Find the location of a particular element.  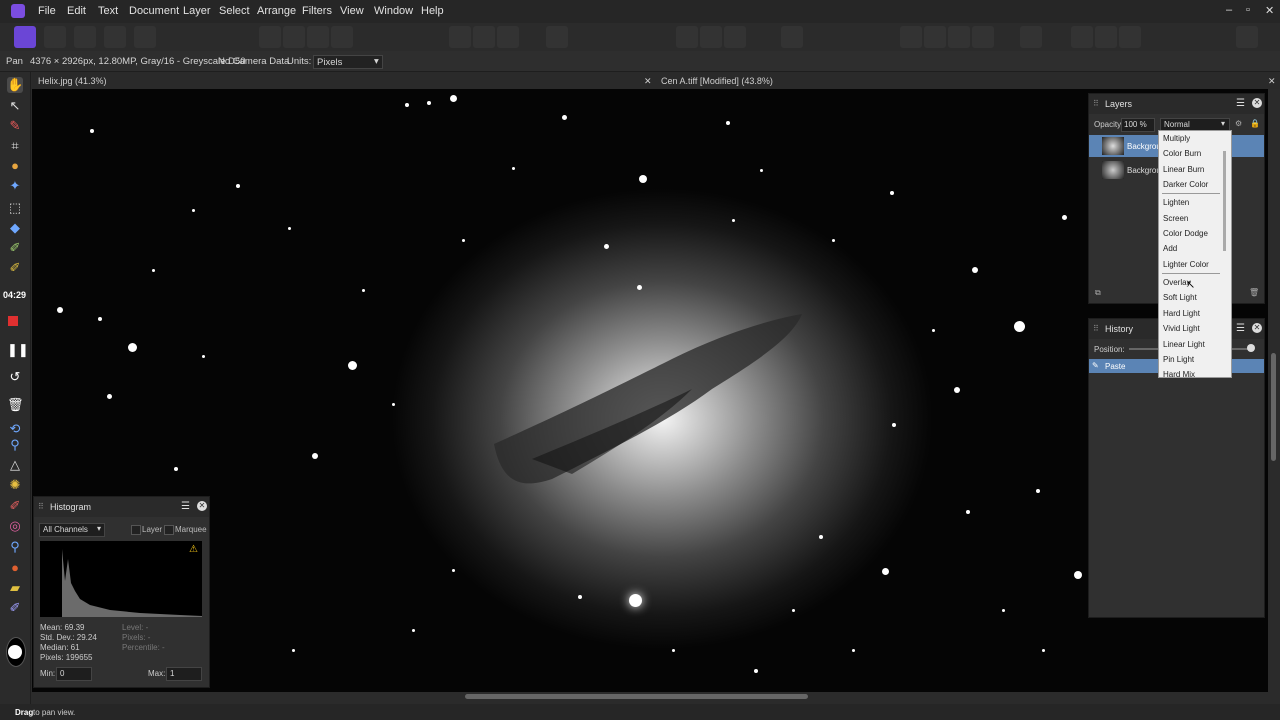

undo-icon: ↺ is located at coordinates (15, 377).